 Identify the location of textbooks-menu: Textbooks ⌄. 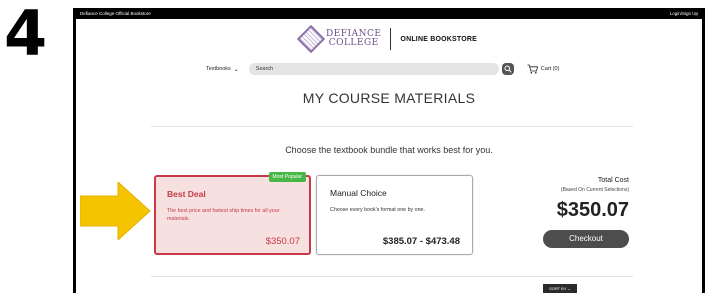
(222, 69).